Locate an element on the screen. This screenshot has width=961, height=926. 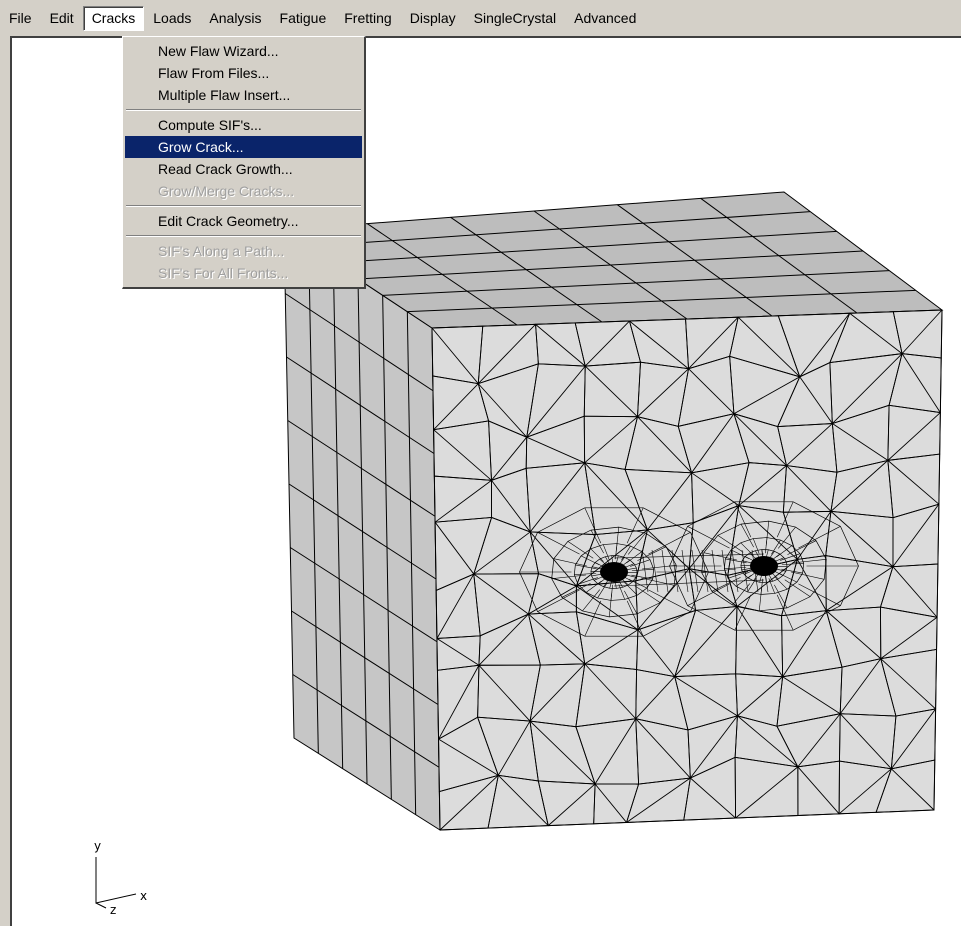
menu-singlecrystal: SingleCrystal is located at coordinates (515, 18).